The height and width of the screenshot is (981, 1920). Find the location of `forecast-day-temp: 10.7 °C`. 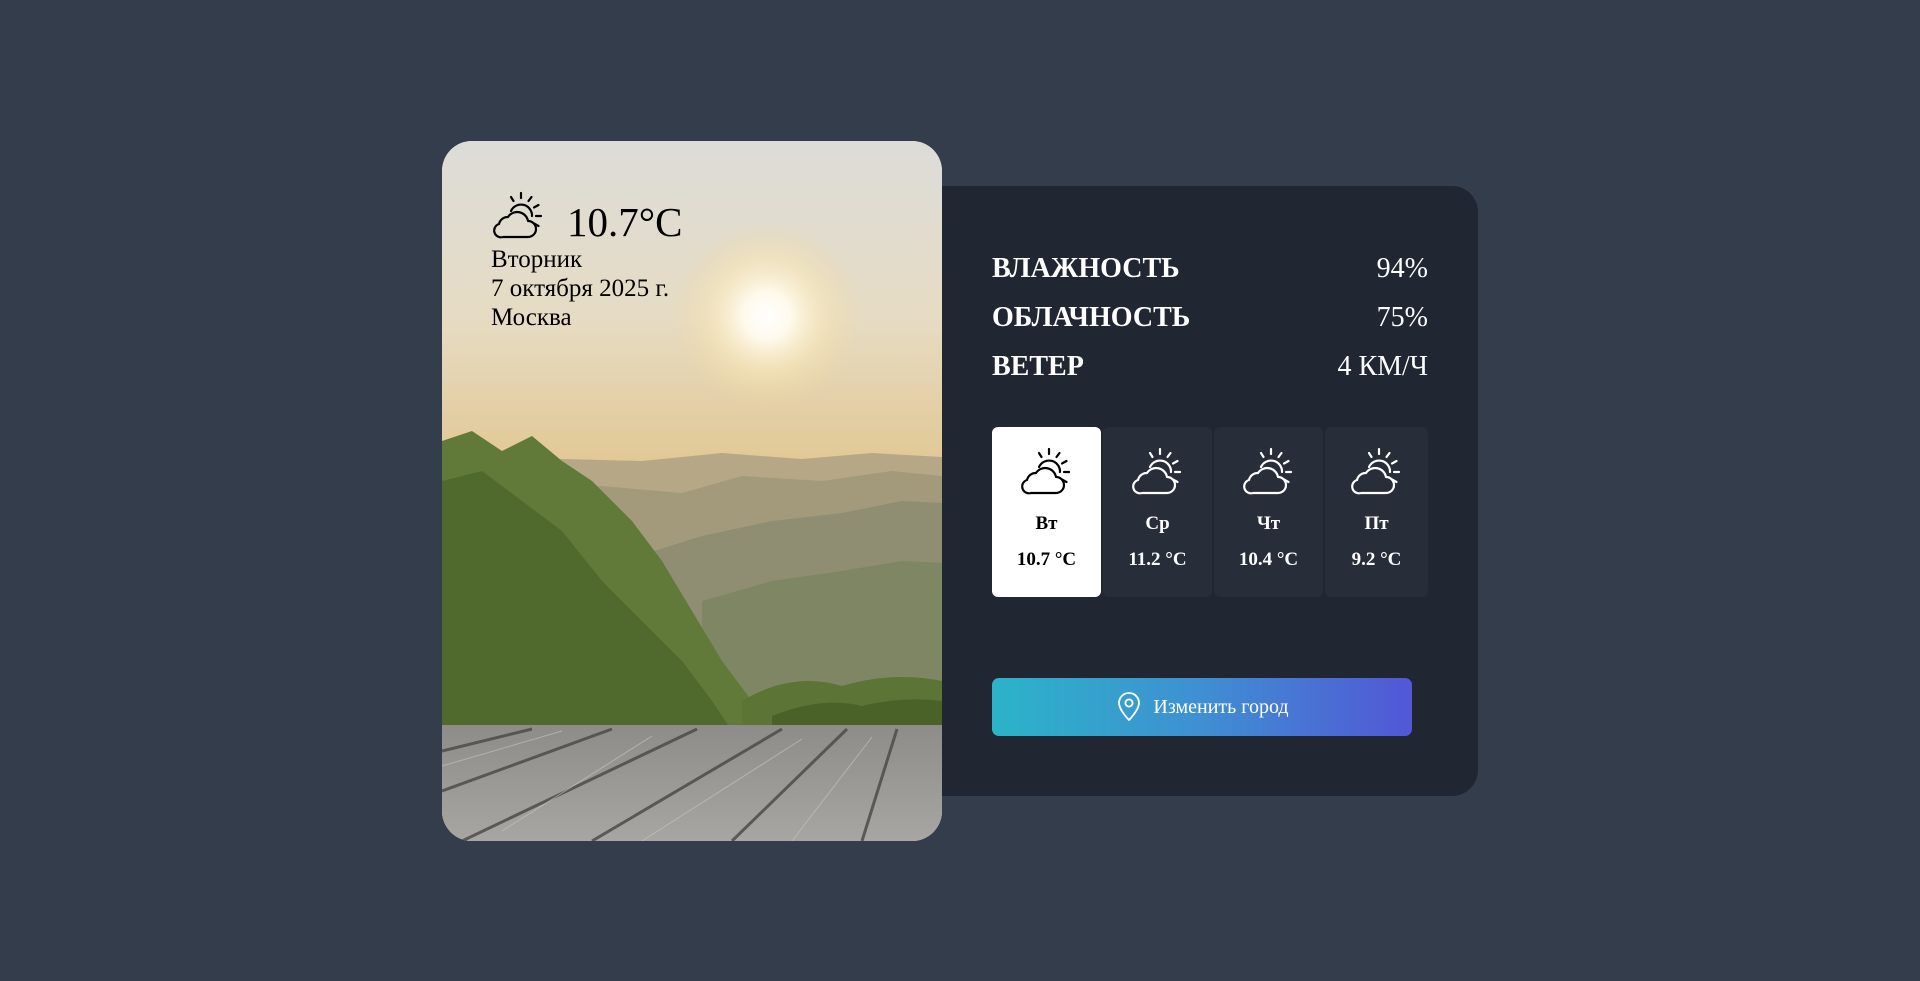

forecast-day-temp: 10.7 °C is located at coordinates (1046, 559).